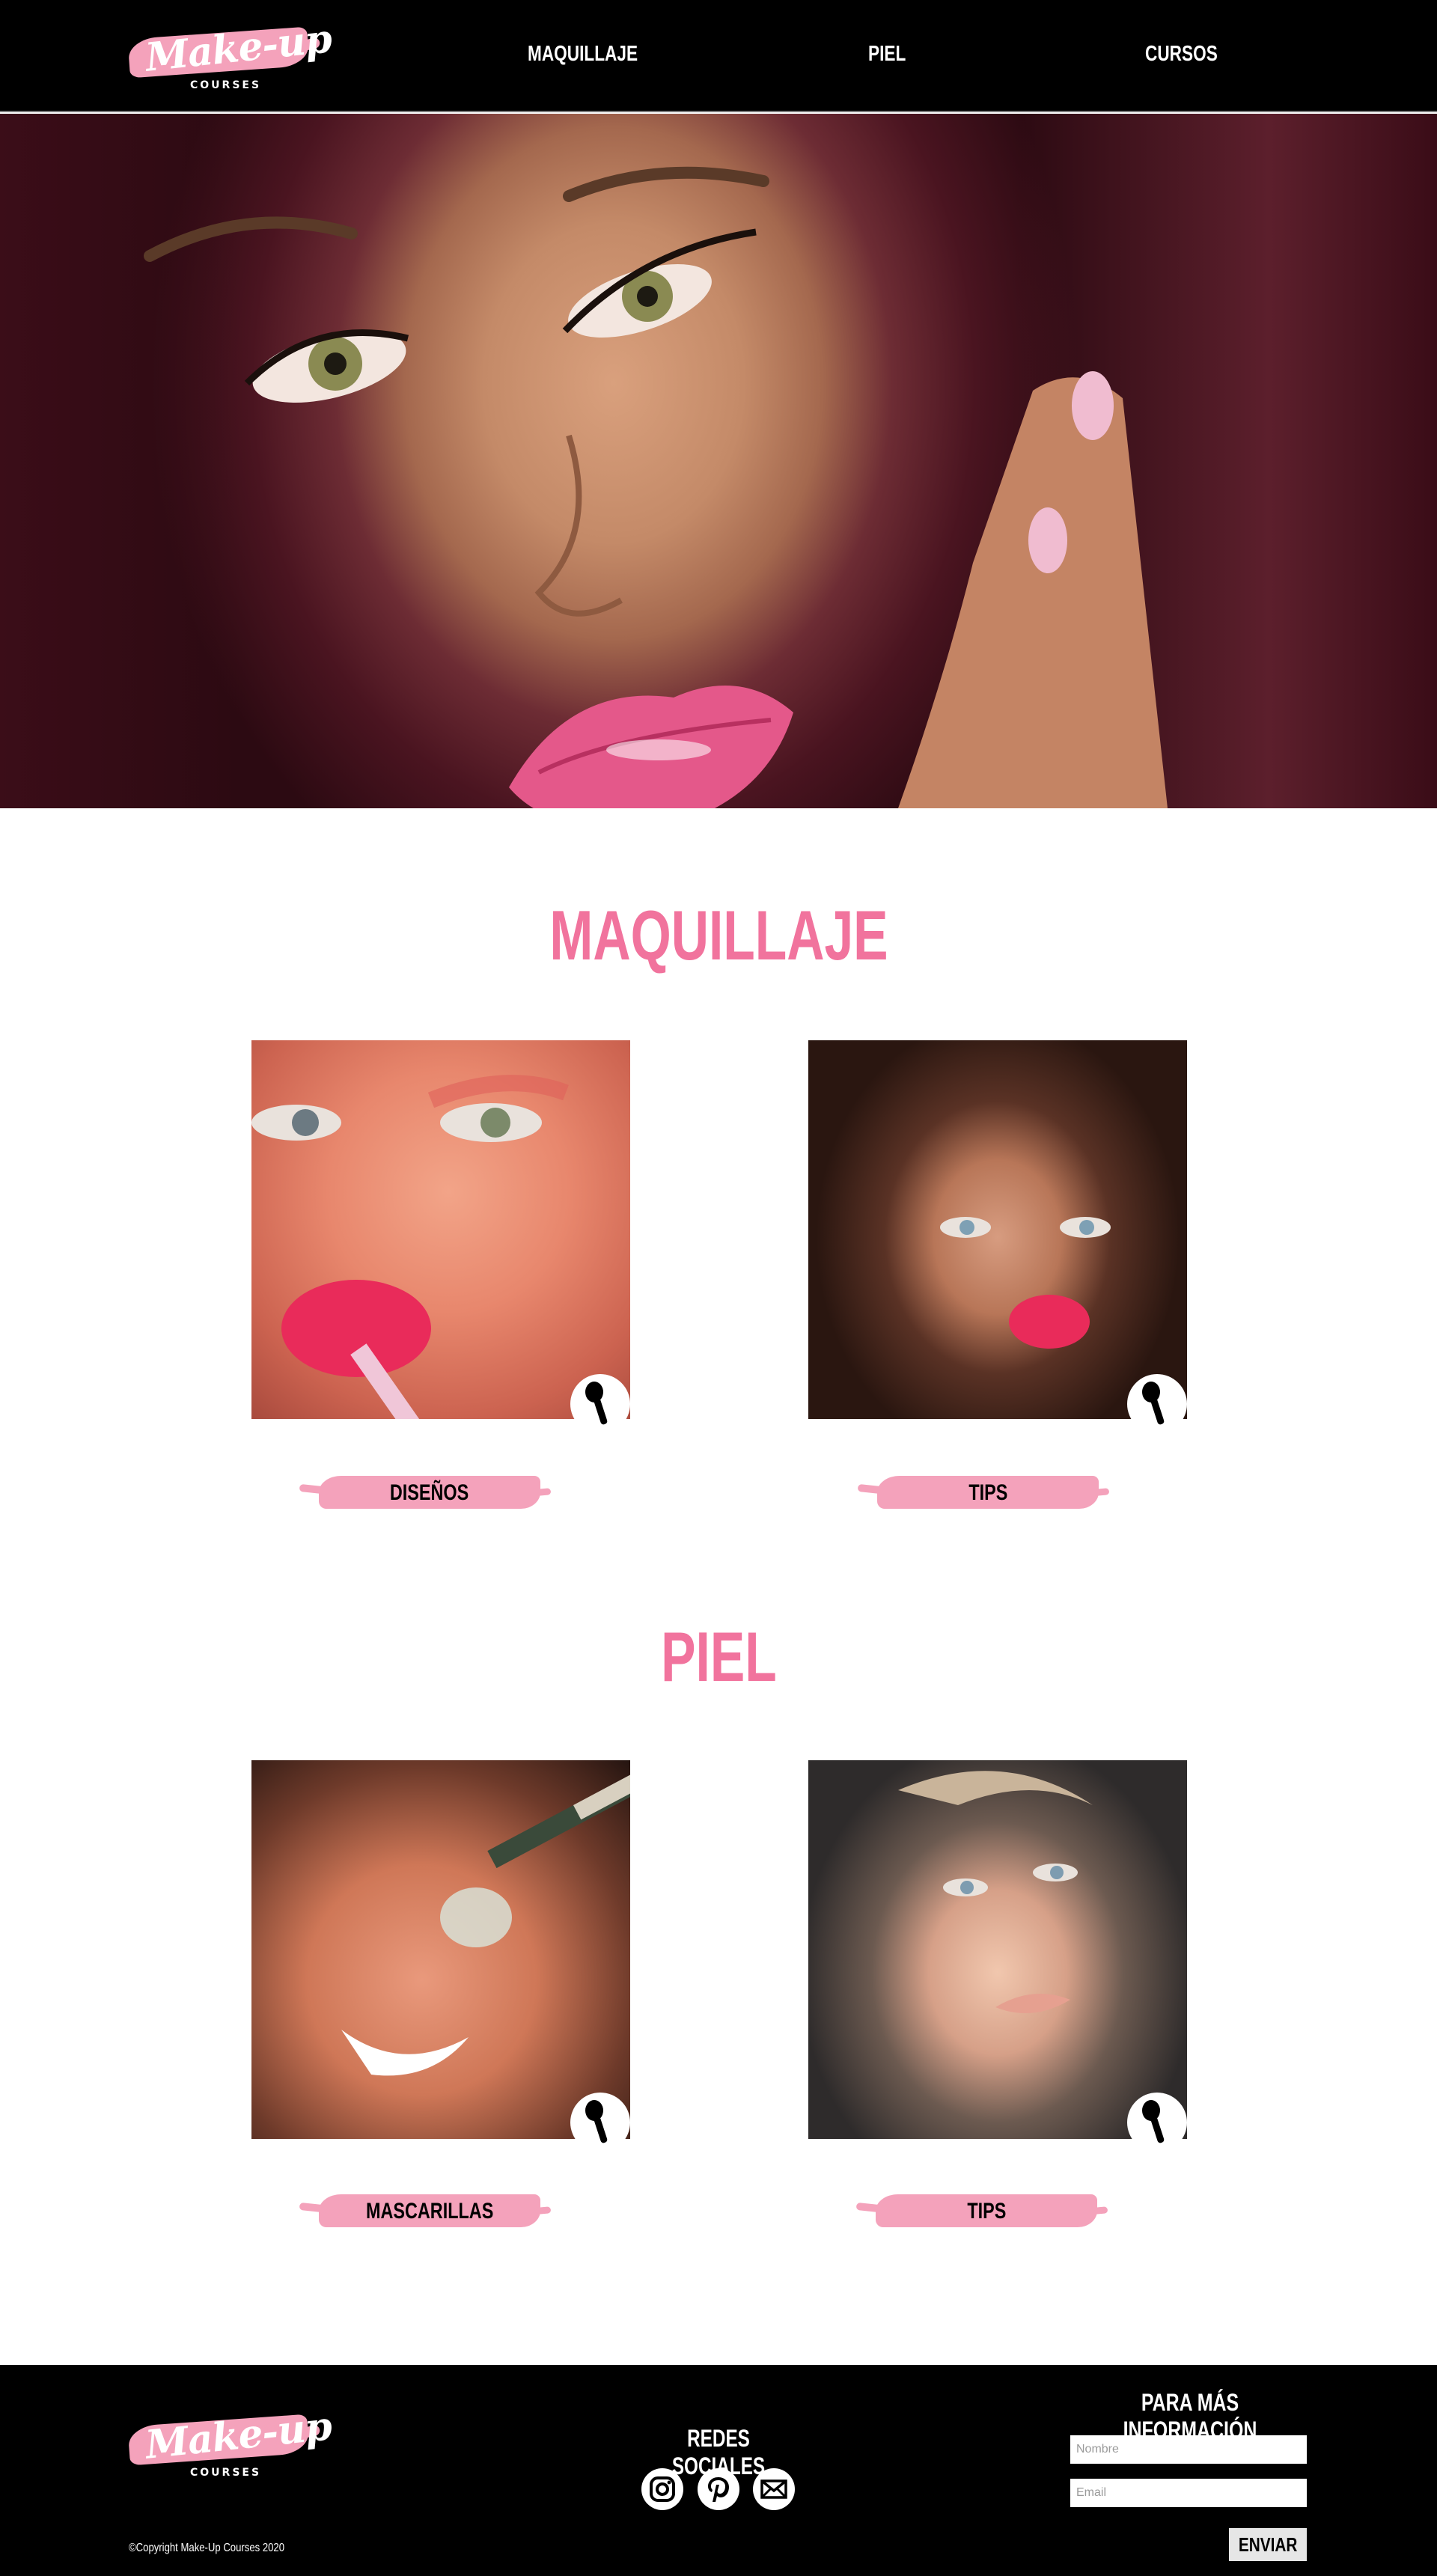  Describe the element at coordinates (440, 1949) in the screenshot. I see `card-image-mascarillas` at that location.